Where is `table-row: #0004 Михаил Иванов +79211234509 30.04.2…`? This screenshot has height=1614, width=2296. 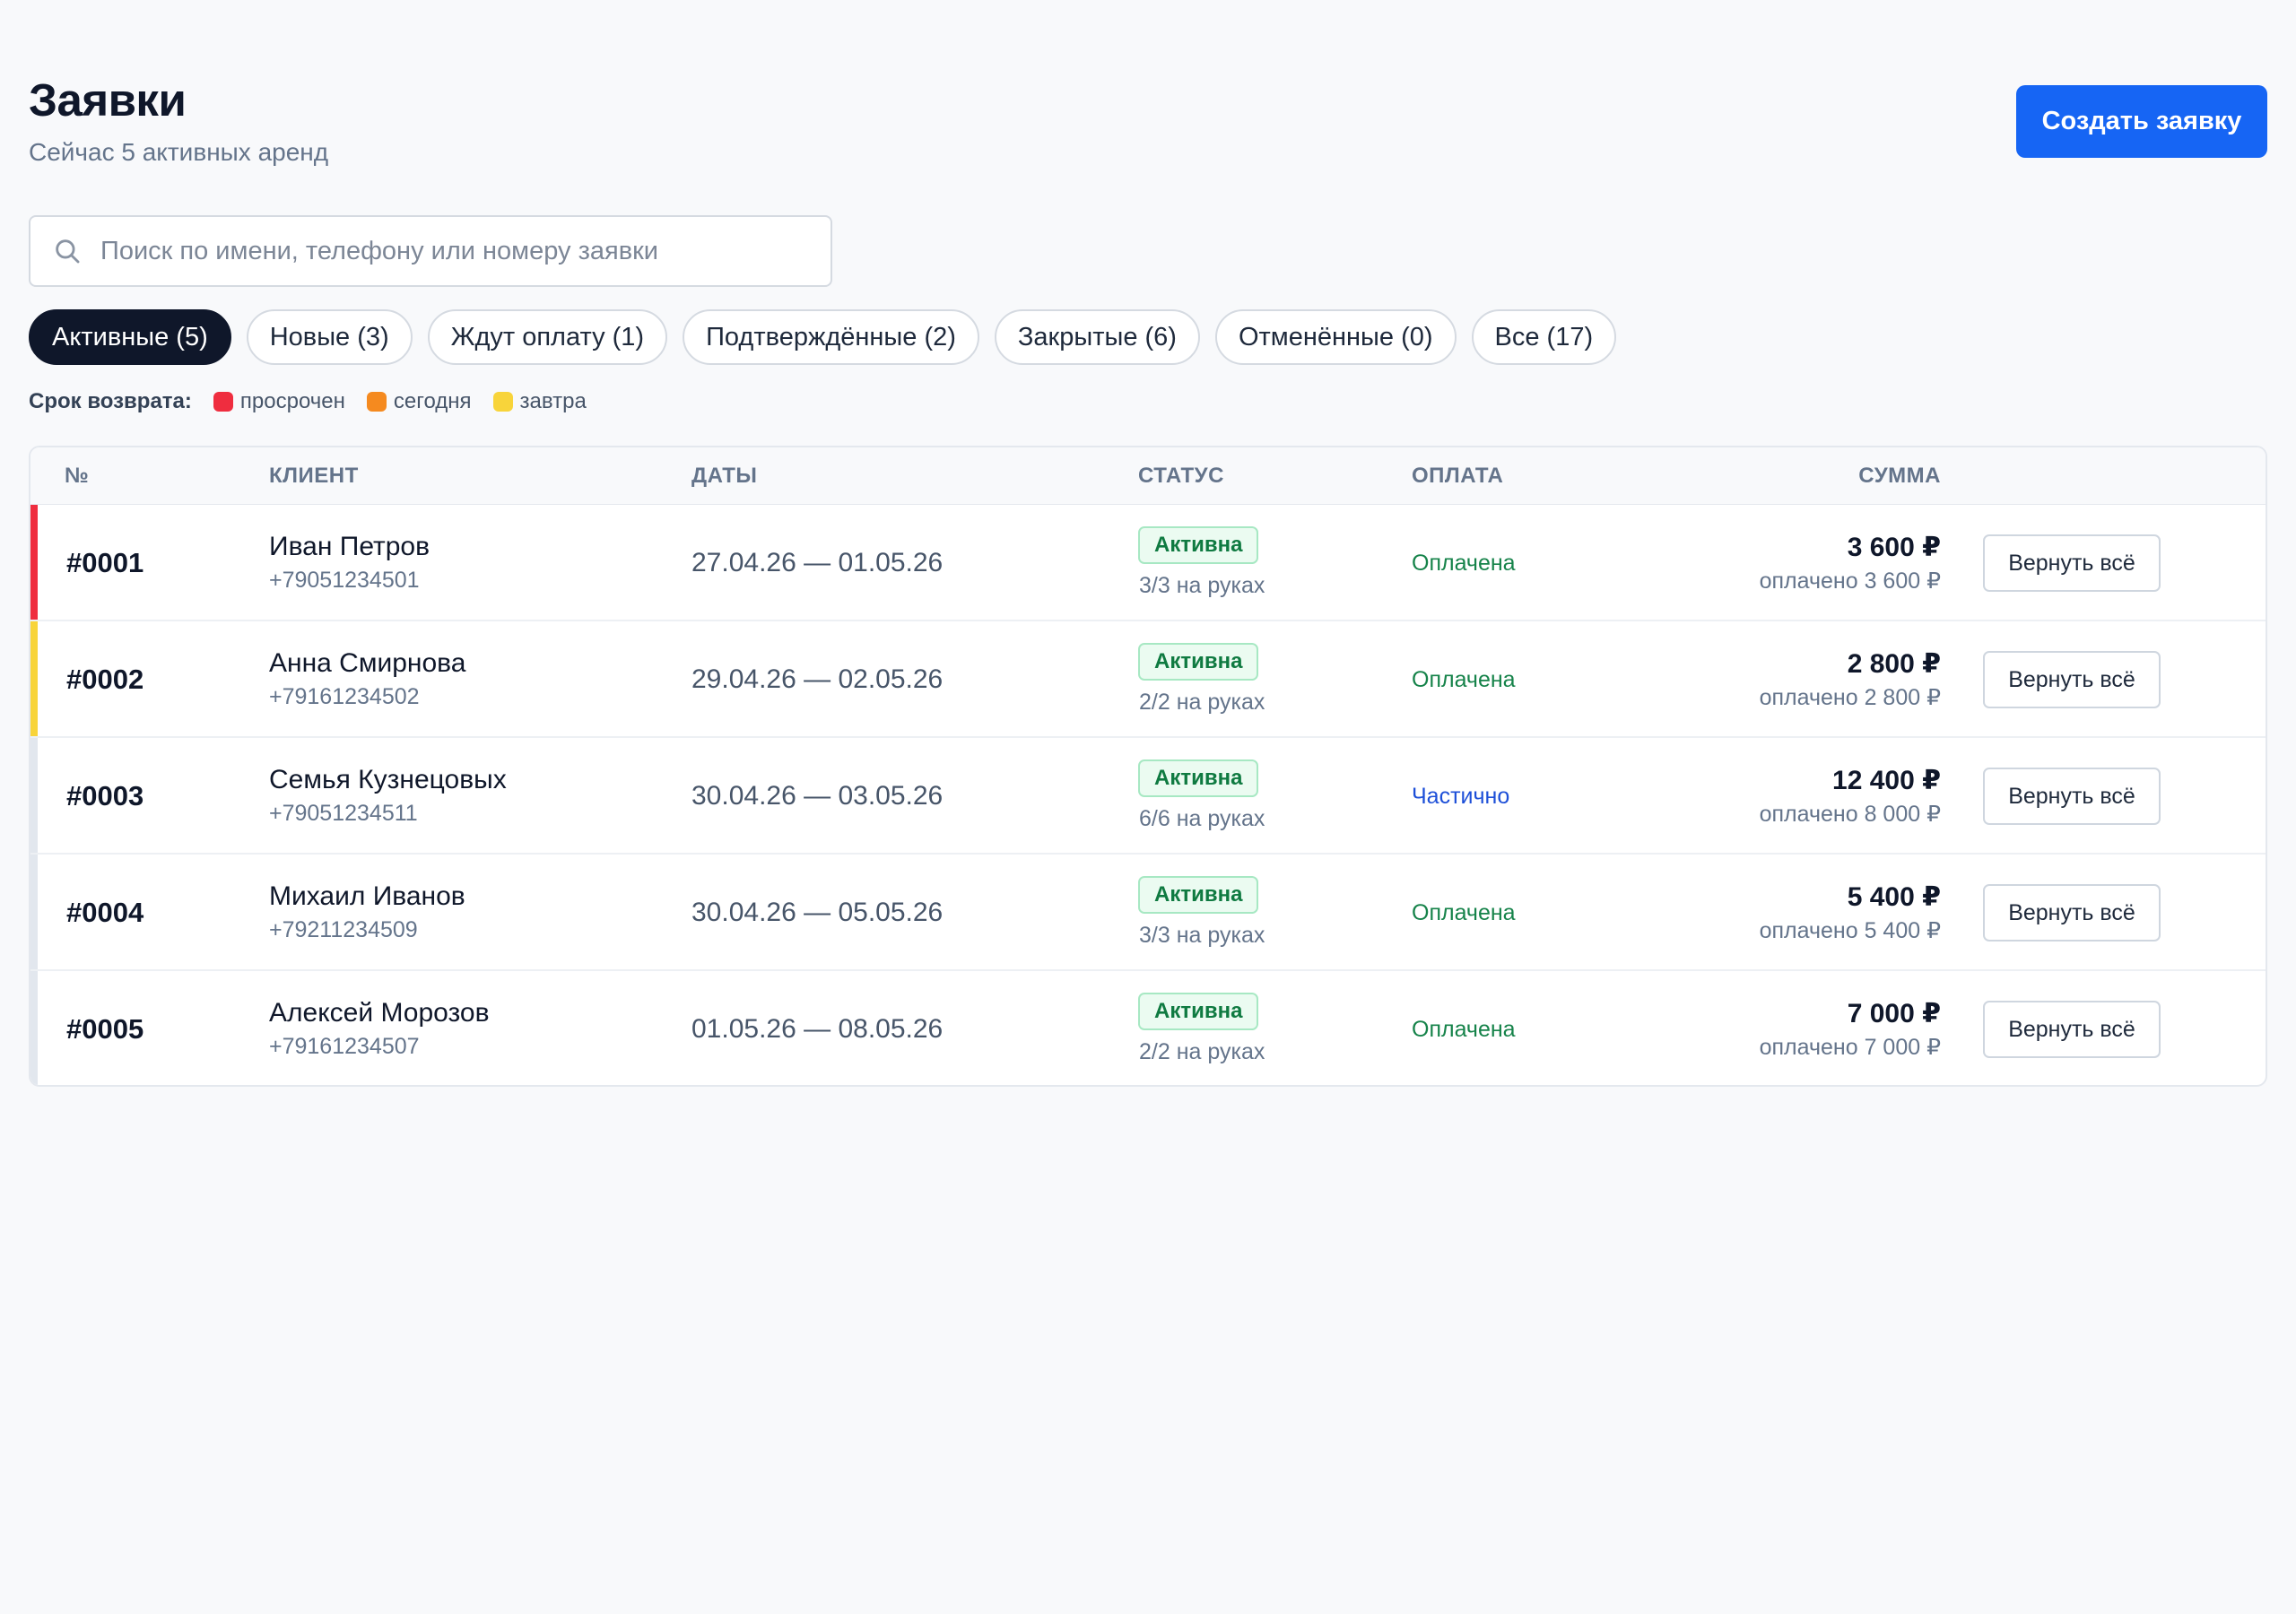
table-row: #0004 Михаил Иванов +79211234509 30.04.2… is located at coordinates (1148, 913).